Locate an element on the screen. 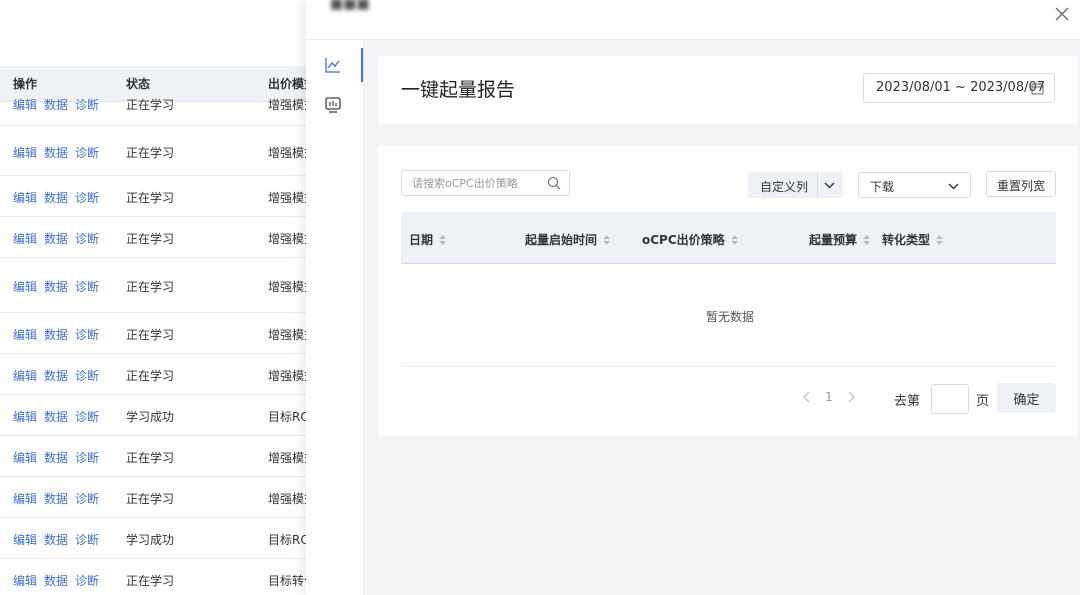 The width and height of the screenshot is (1080, 595). search-icon is located at coordinates (554, 183).